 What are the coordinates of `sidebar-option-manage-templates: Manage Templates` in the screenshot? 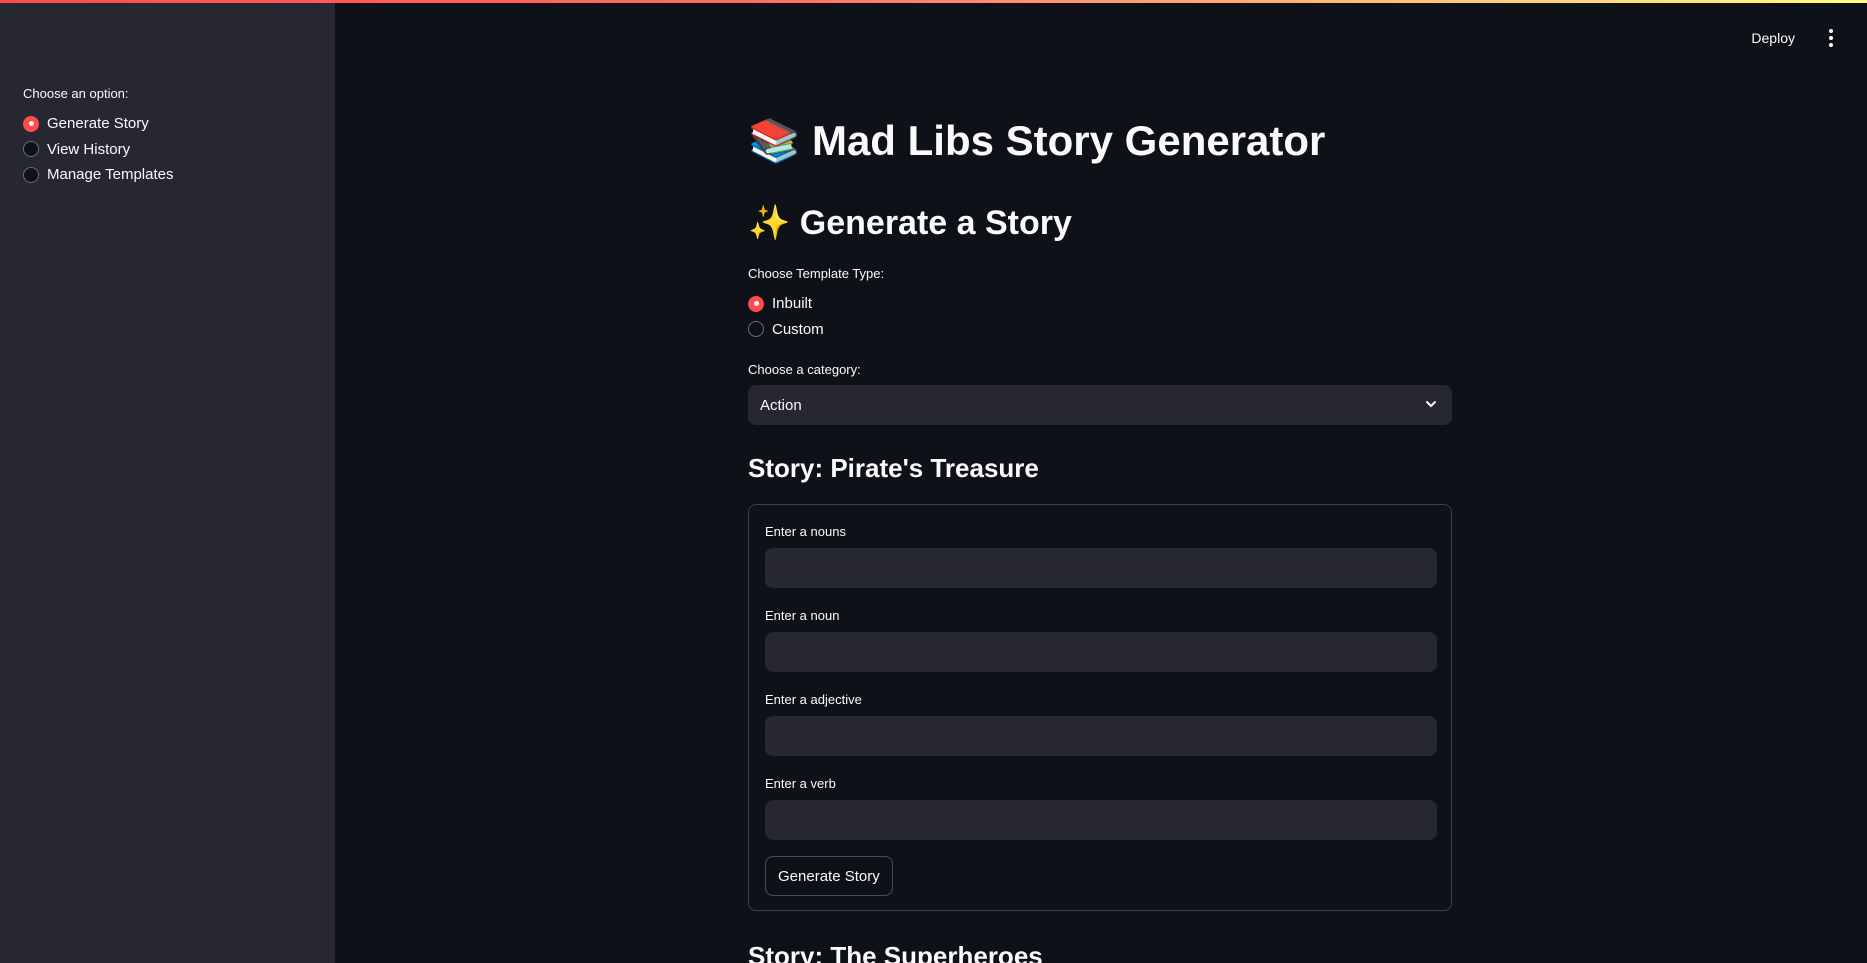 It's located at (98, 175).